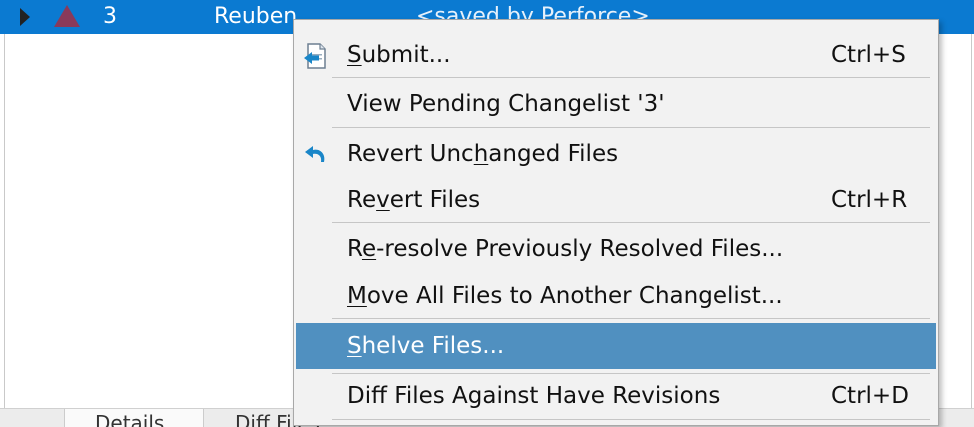 The image size is (974, 427). Describe the element at coordinates (315, 154) in the screenshot. I see `revert-arrow-icon` at that location.